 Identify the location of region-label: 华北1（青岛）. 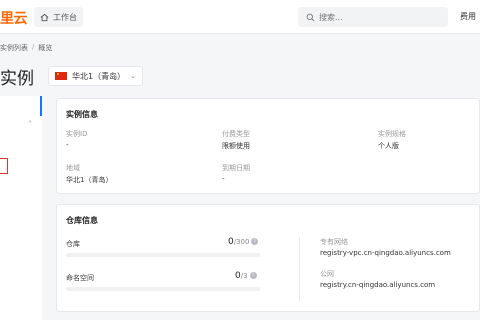
(99, 76).